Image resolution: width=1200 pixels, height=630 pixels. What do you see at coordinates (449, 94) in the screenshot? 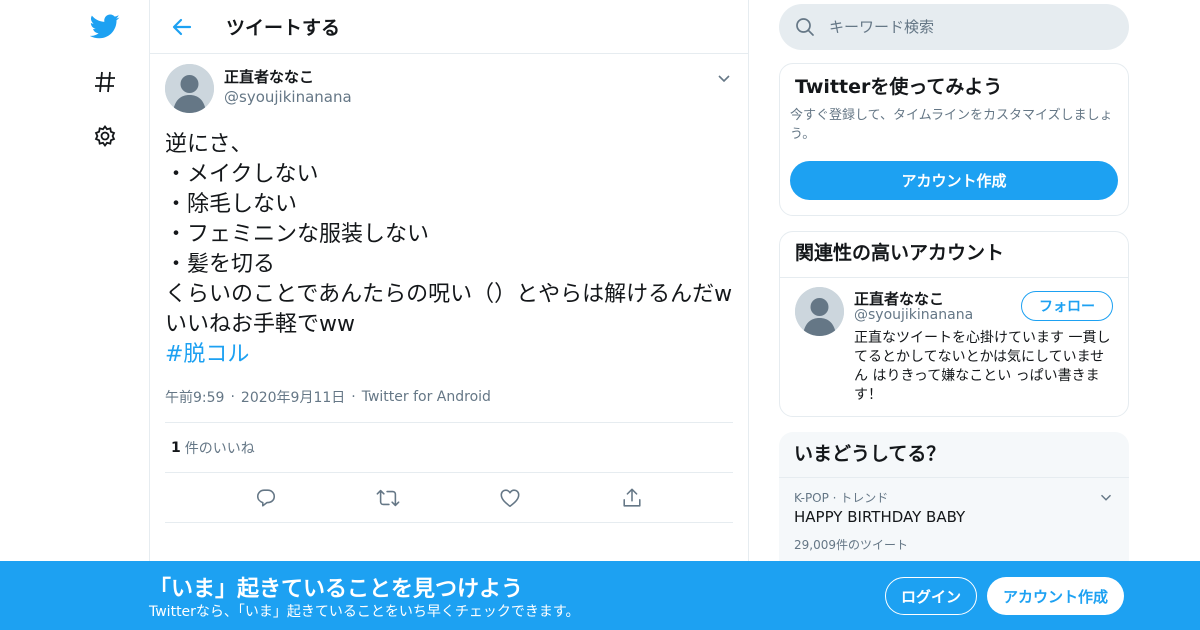
I see `tweet-author: 正直者ななこ @syoujikinanana` at bounding box center [449, 94].